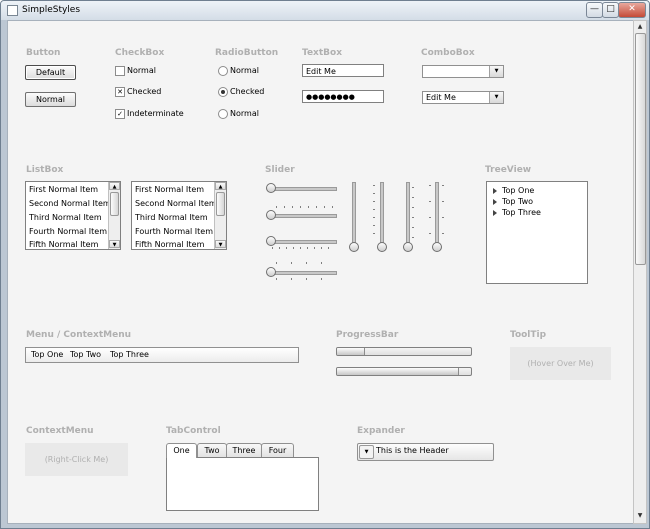 This screenshot has width=650, height=529. What do you see at coordinates (343, 96) in the screenshot?
I see `password-input: ●●●●●●●●` at bounding box center [343, 96].